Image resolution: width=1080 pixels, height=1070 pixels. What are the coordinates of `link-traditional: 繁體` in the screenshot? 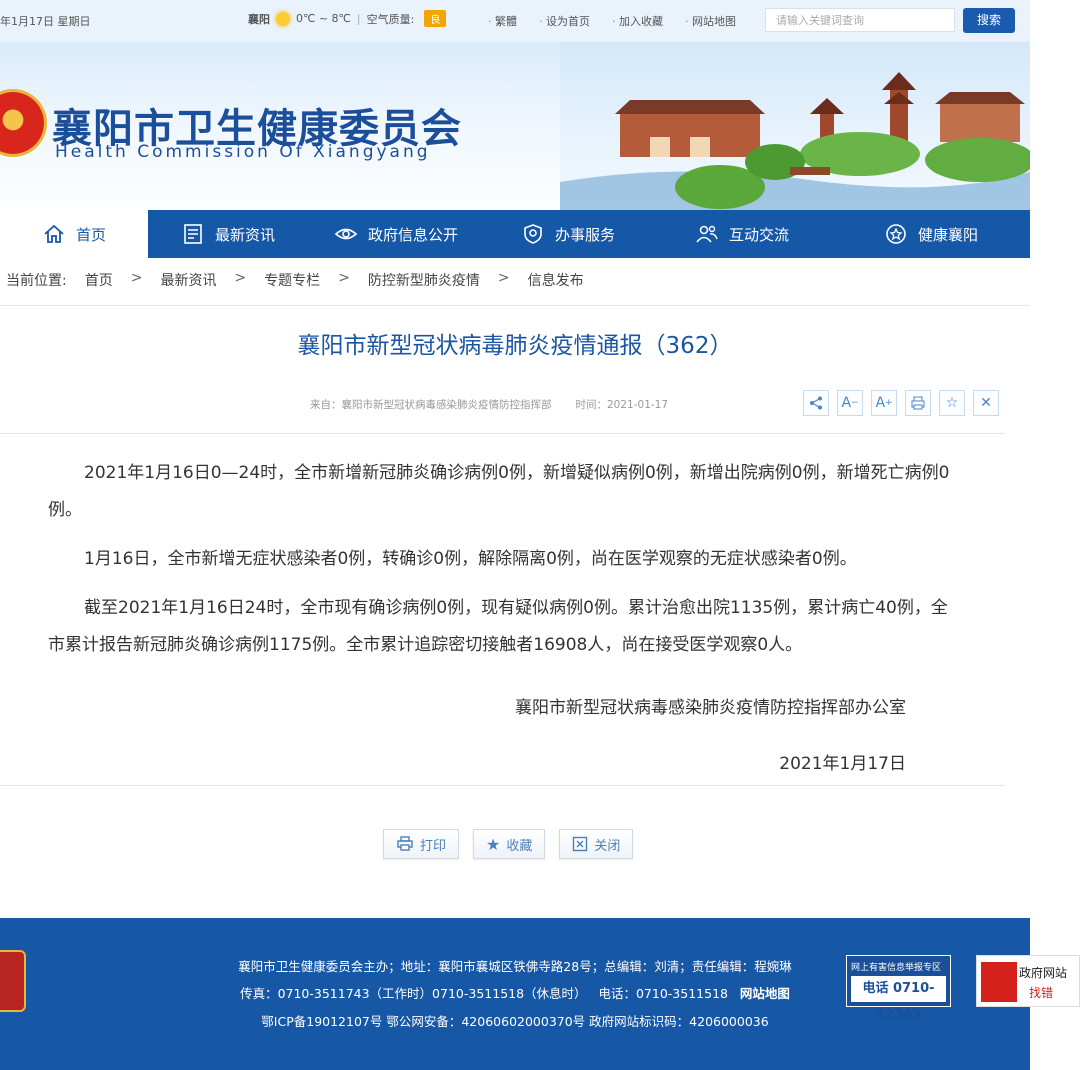 It's located at (502, 21).